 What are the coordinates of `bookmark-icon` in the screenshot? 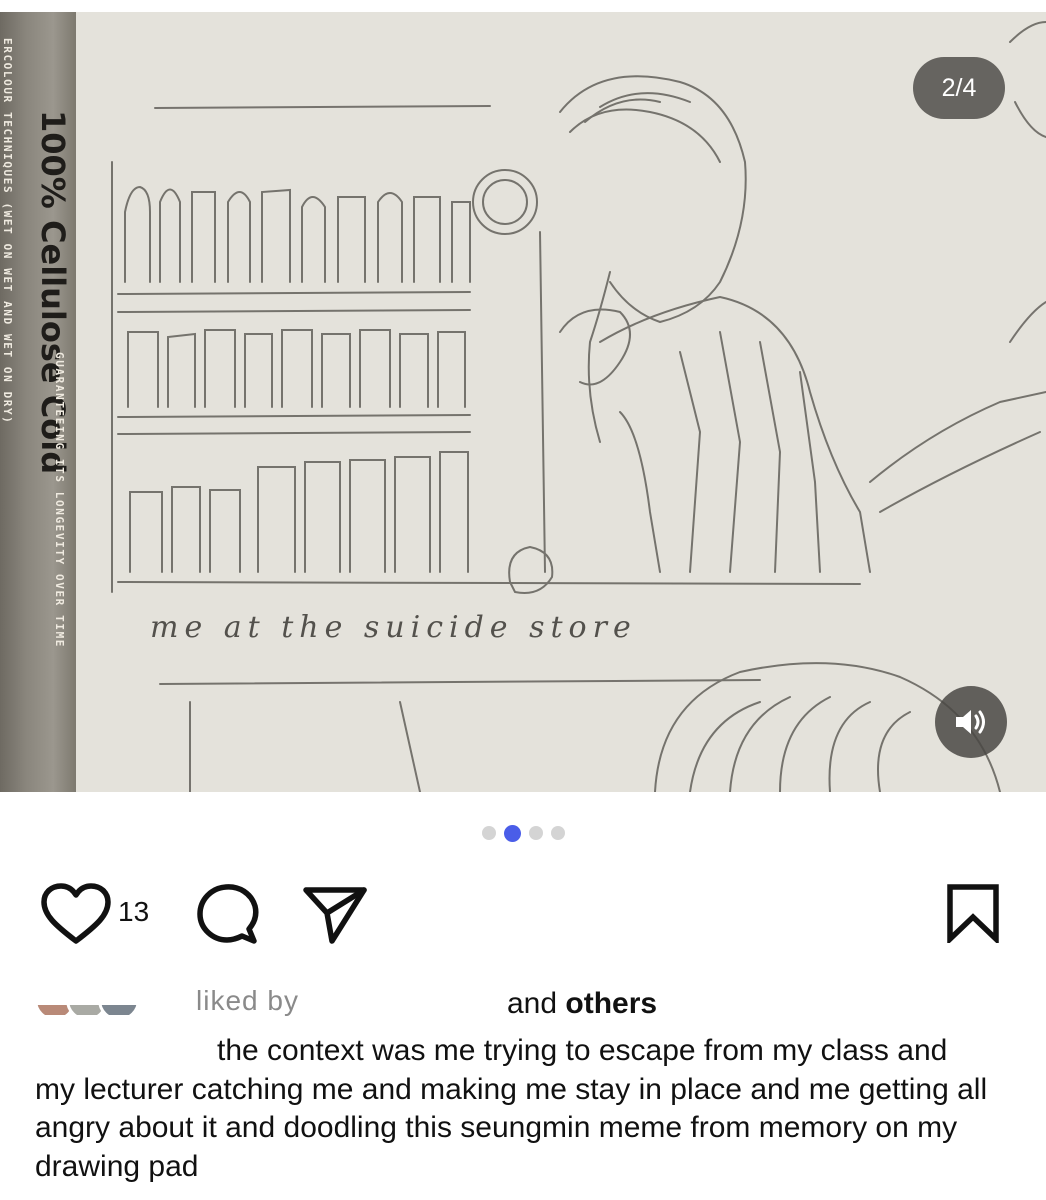 It's located at (973, 913).